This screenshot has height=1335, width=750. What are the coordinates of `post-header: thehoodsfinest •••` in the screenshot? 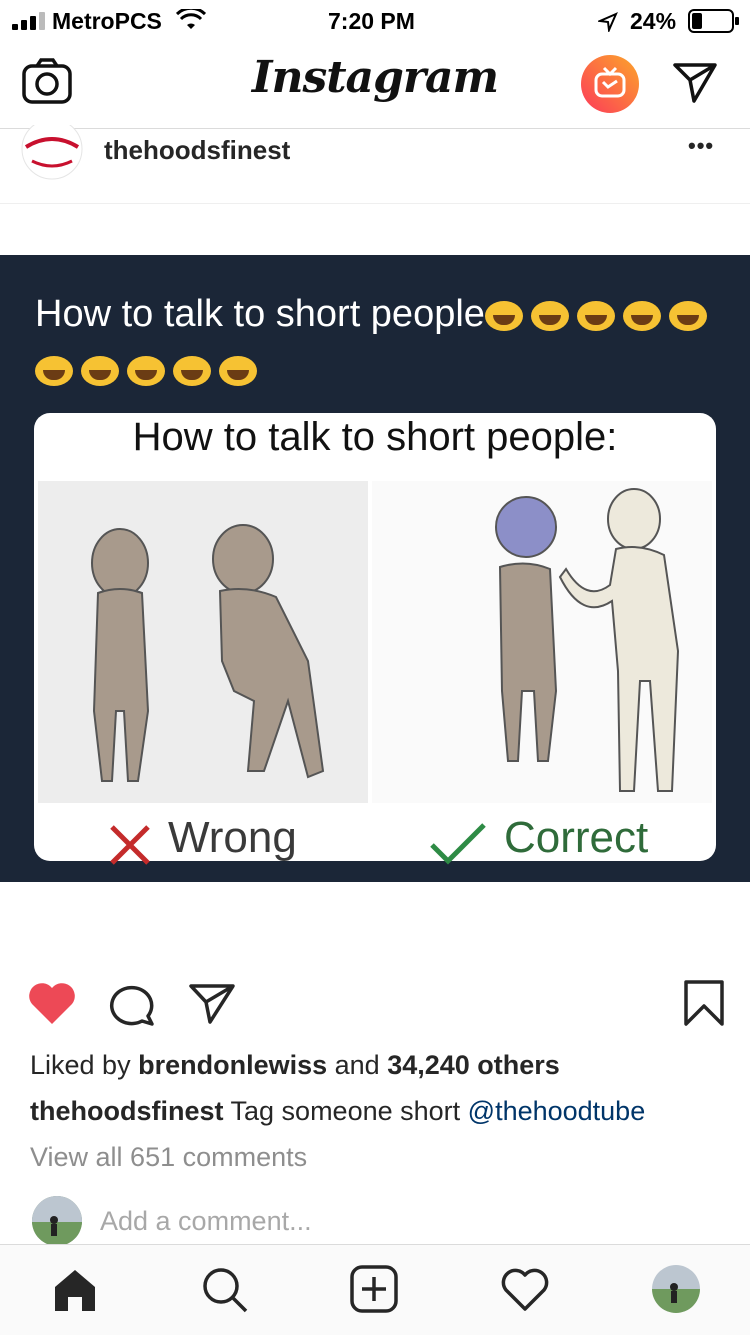 It's located at (375, 164).